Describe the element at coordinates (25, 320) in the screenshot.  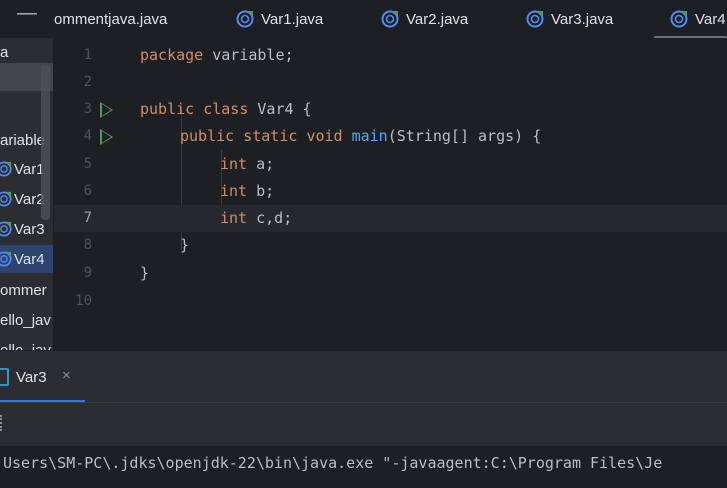
I see `tree-item-hello-java: ello_jav` at that location.